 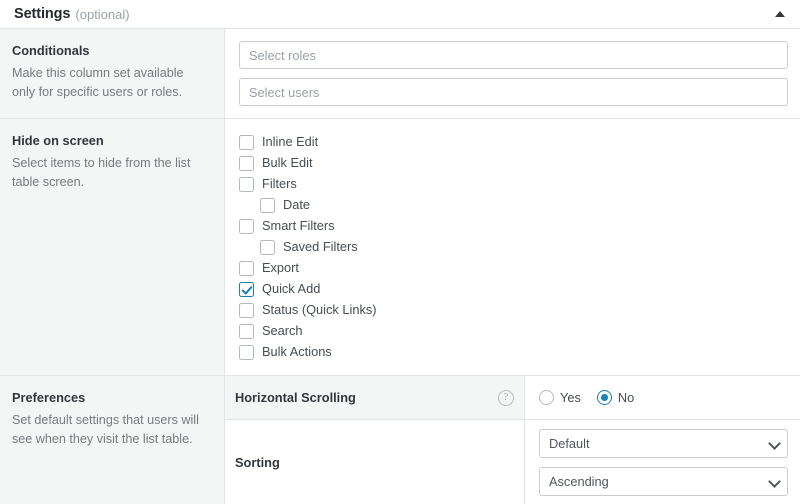 I want to click on preference-row-horizontal-scrolling: Horizontal Scrolling ? Yes No, so click(x=512, y=398).